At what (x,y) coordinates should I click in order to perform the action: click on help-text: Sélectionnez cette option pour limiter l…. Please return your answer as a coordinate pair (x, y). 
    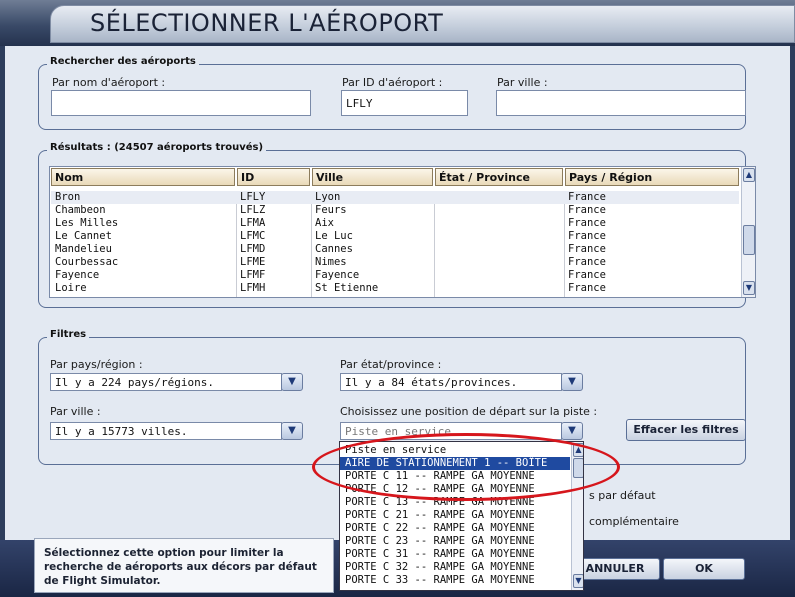
    Looking at the image, I should click on (180, 567).